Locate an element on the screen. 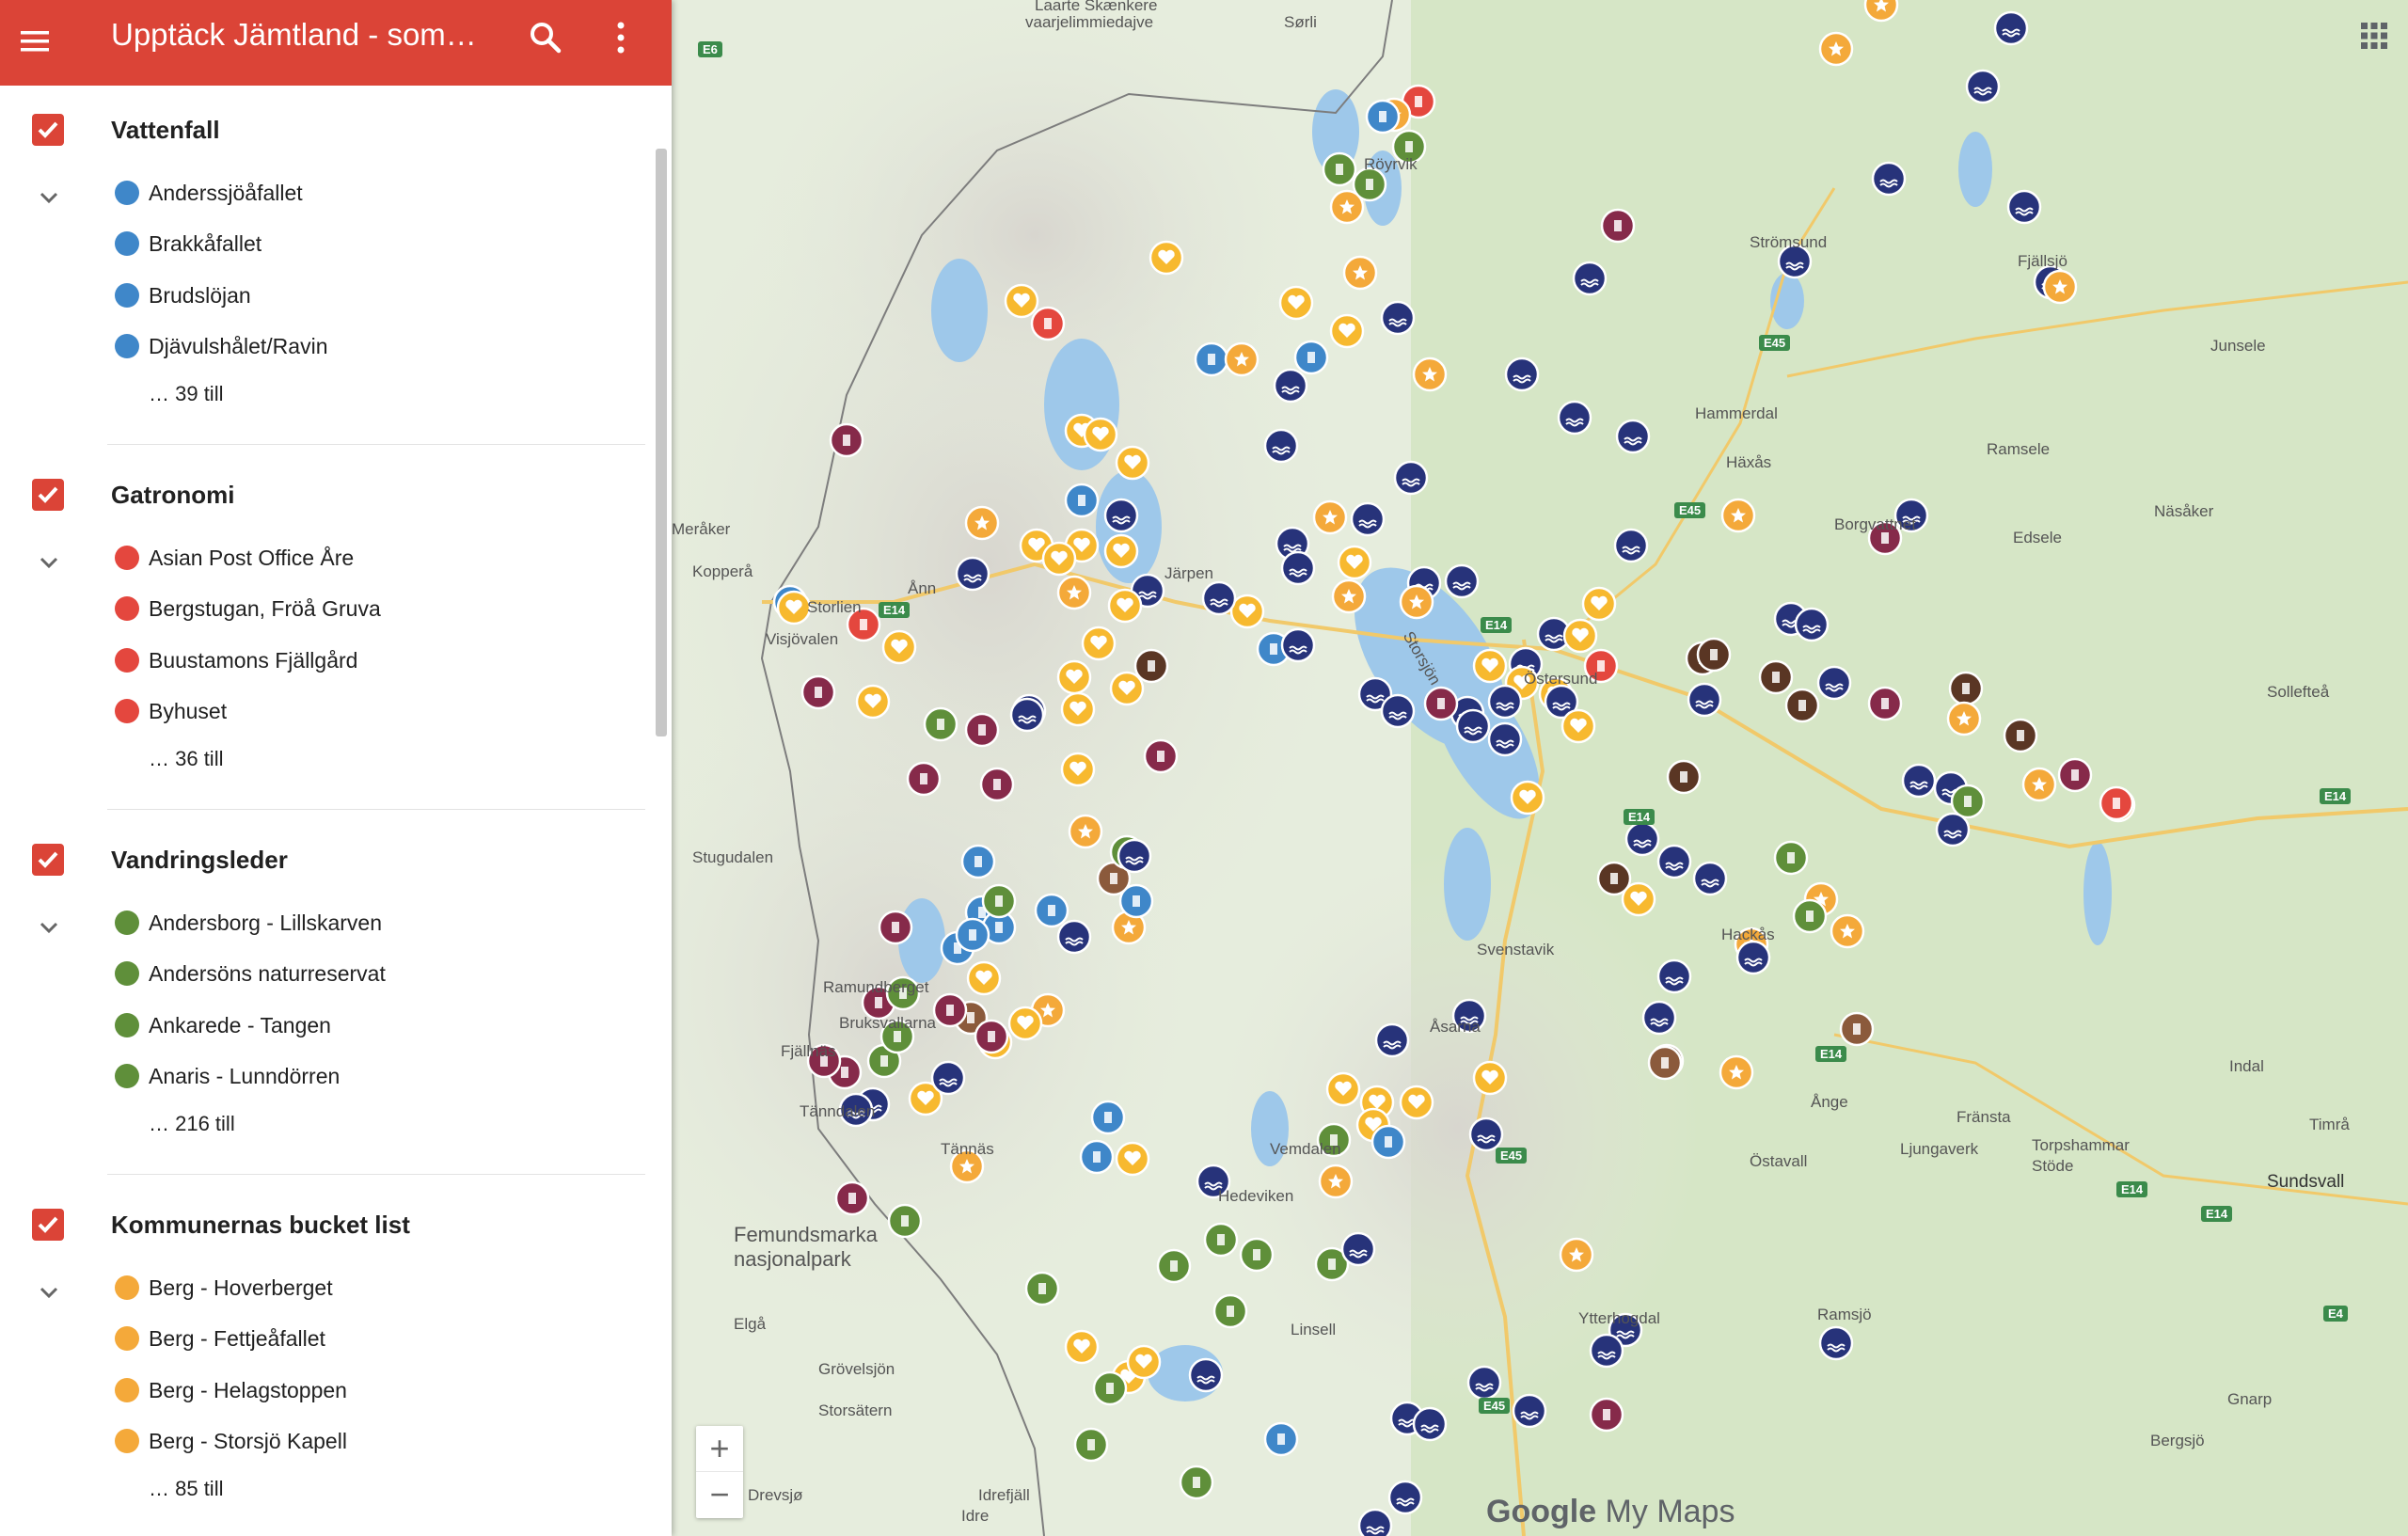 Image resolution: width=2408 pixels, height=1536 pixels. layer-item: Berg - Helagstoppen is located at coordinates (231, 1390).